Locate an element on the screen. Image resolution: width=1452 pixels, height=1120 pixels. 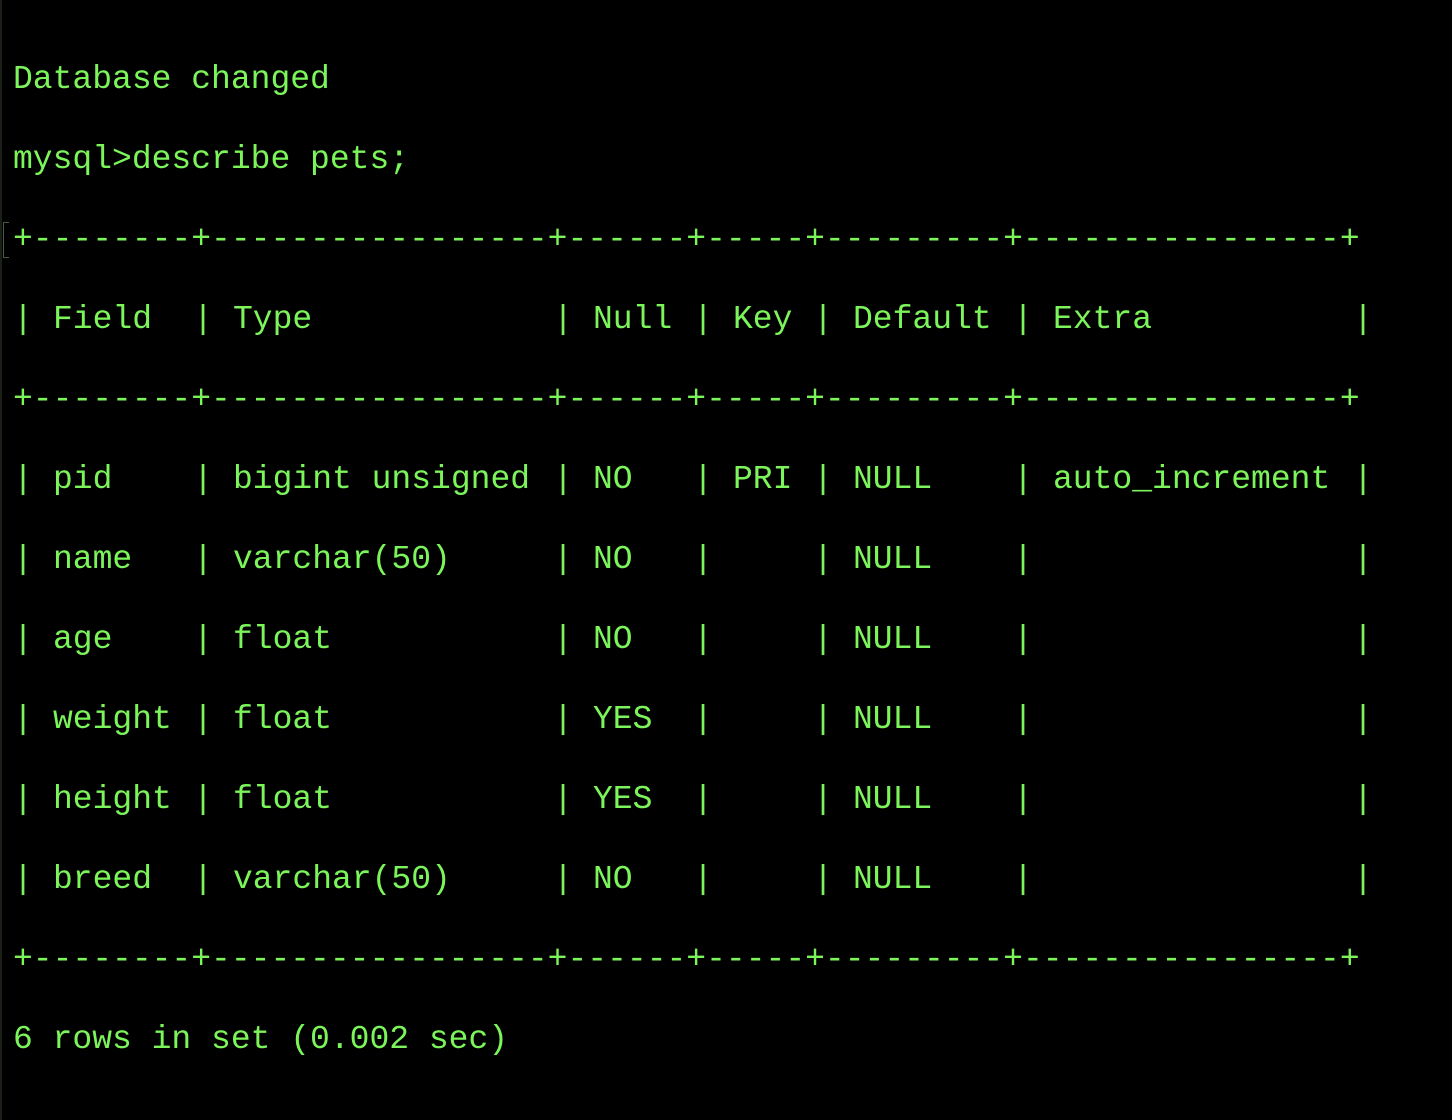
table-cell: age is located at coordinates (83, 639).